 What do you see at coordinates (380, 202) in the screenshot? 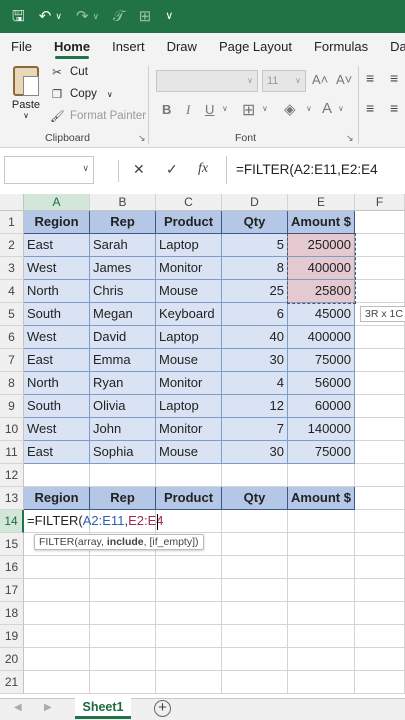
I see `column-header-f: F` at bounding box center [380, 202].